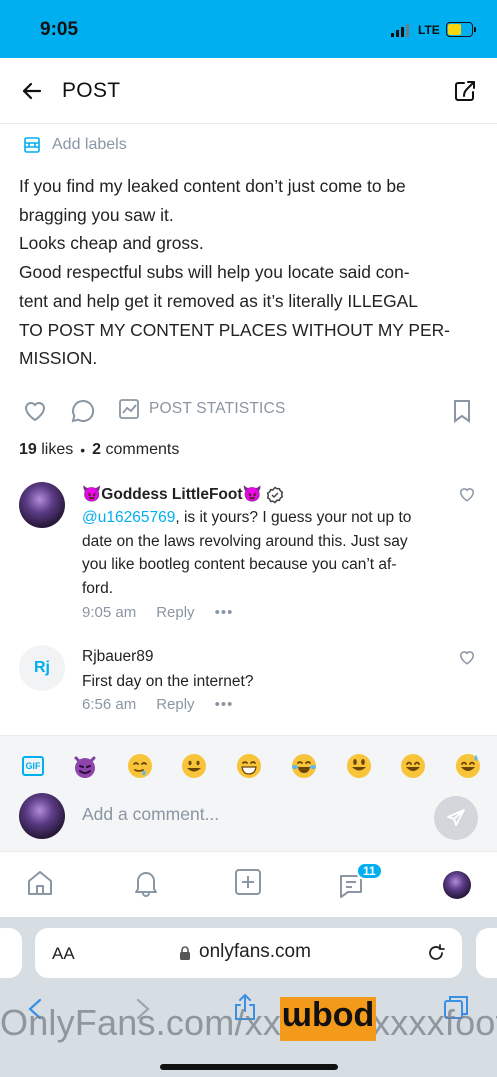  Describe the element at coordinates (359, 766) in the screenshot. I see `grinning-big-eyes-emoji-icon` at that location.